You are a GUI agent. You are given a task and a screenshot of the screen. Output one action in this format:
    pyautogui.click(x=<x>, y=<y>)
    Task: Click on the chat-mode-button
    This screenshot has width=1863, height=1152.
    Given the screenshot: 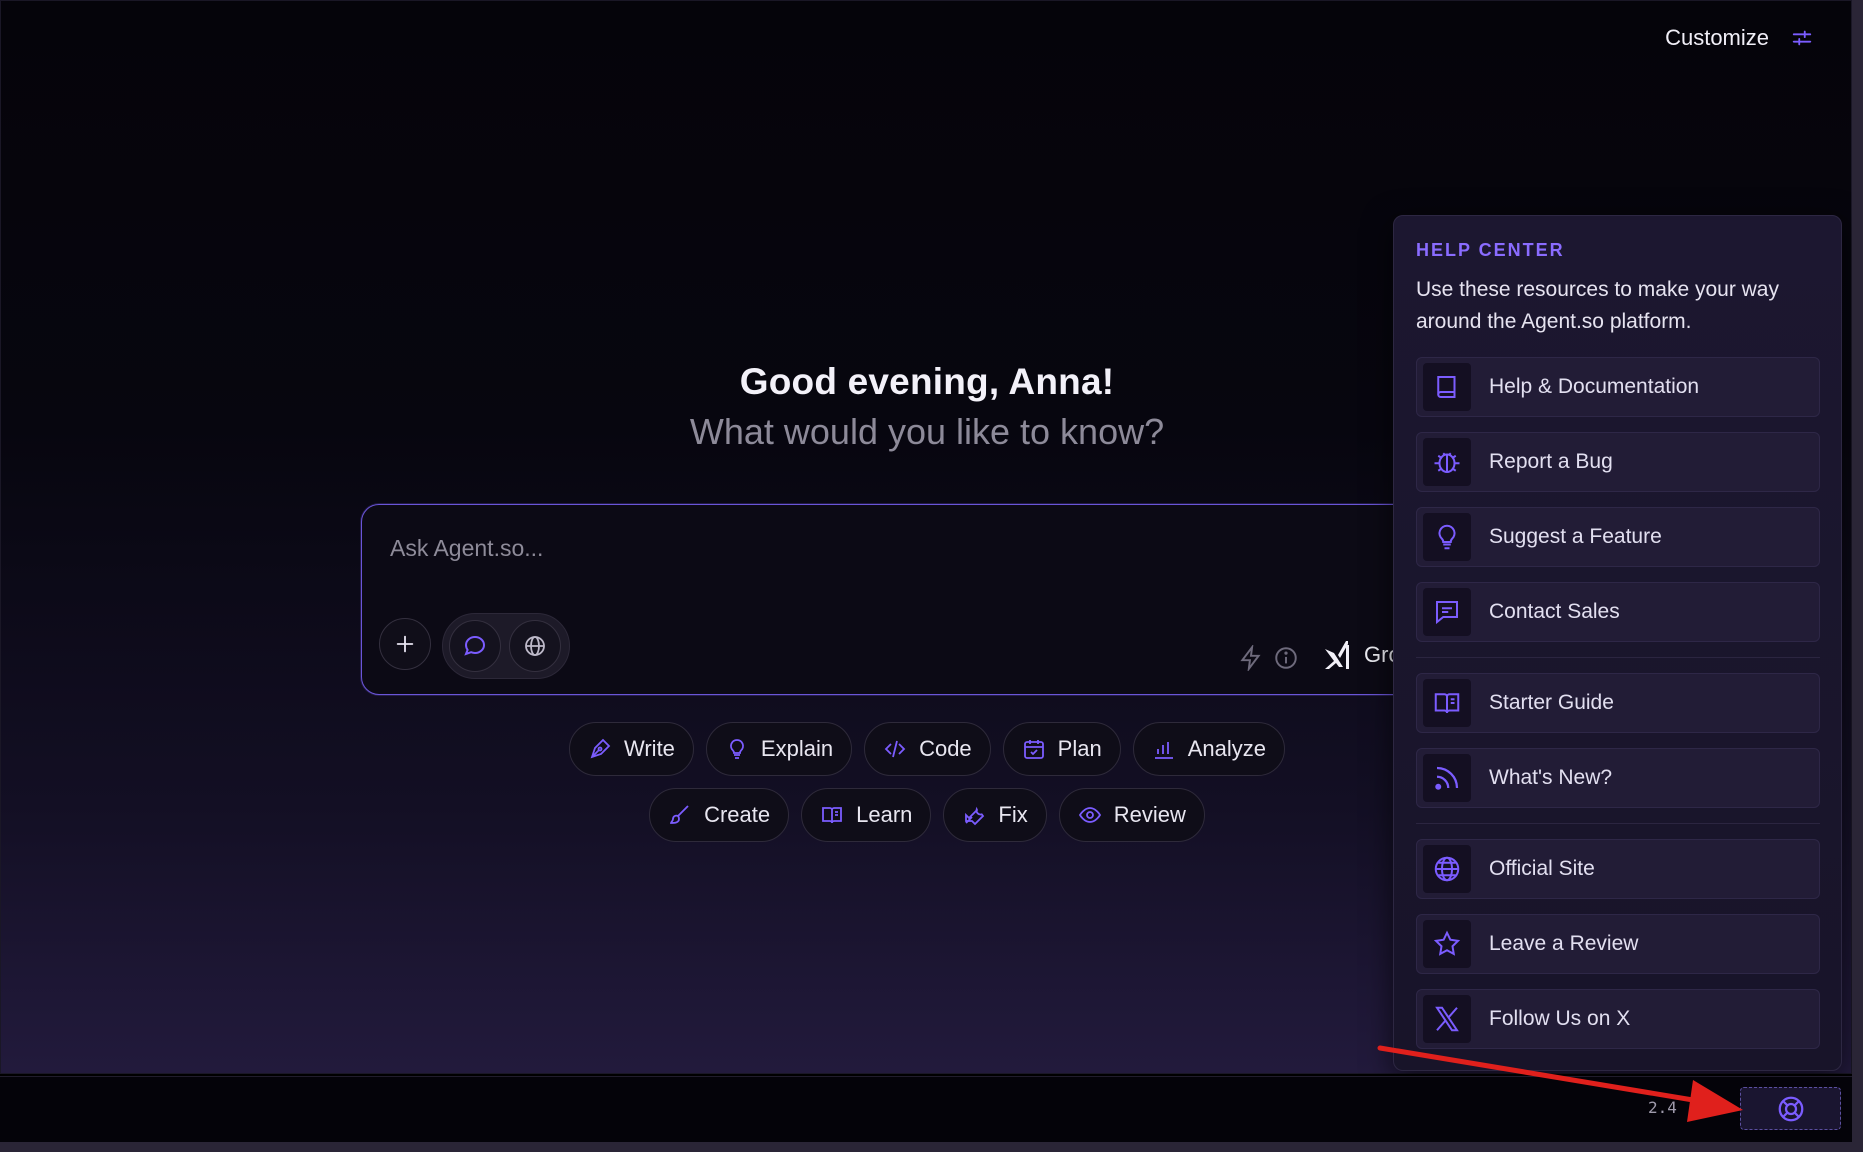 What is the action you would take?
    pyautogui.click(x=475, y=646)
    